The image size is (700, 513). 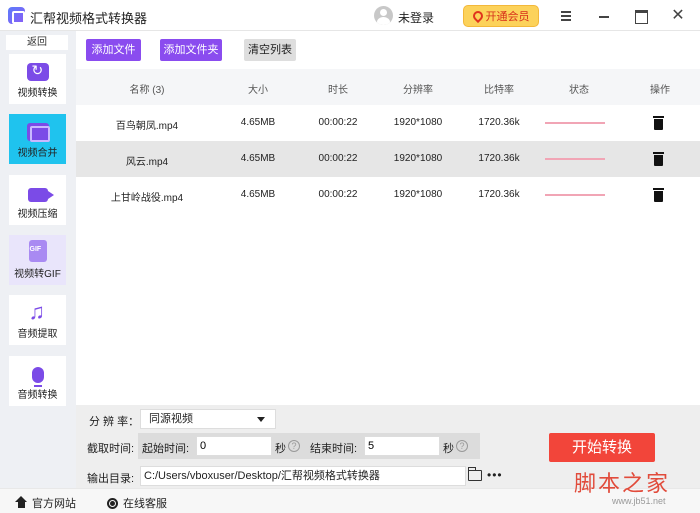 I want to click on output-dir-label: 输出目录:, so click(x=111, y=479).